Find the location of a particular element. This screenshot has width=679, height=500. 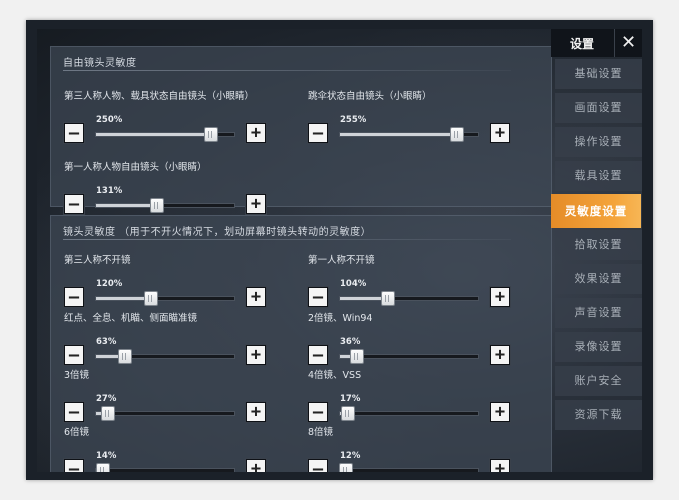

section-divider is located at coordinates (287, 70).